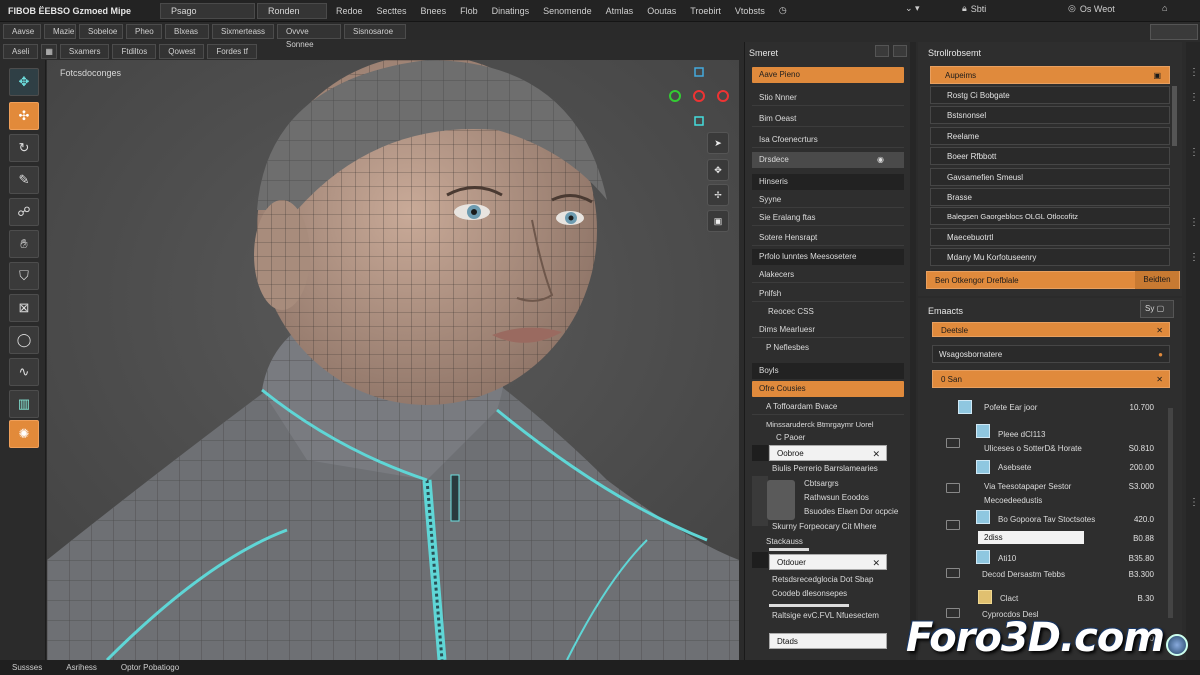  I want to click on prop-row: P Neflesbes, so click(828, 348).